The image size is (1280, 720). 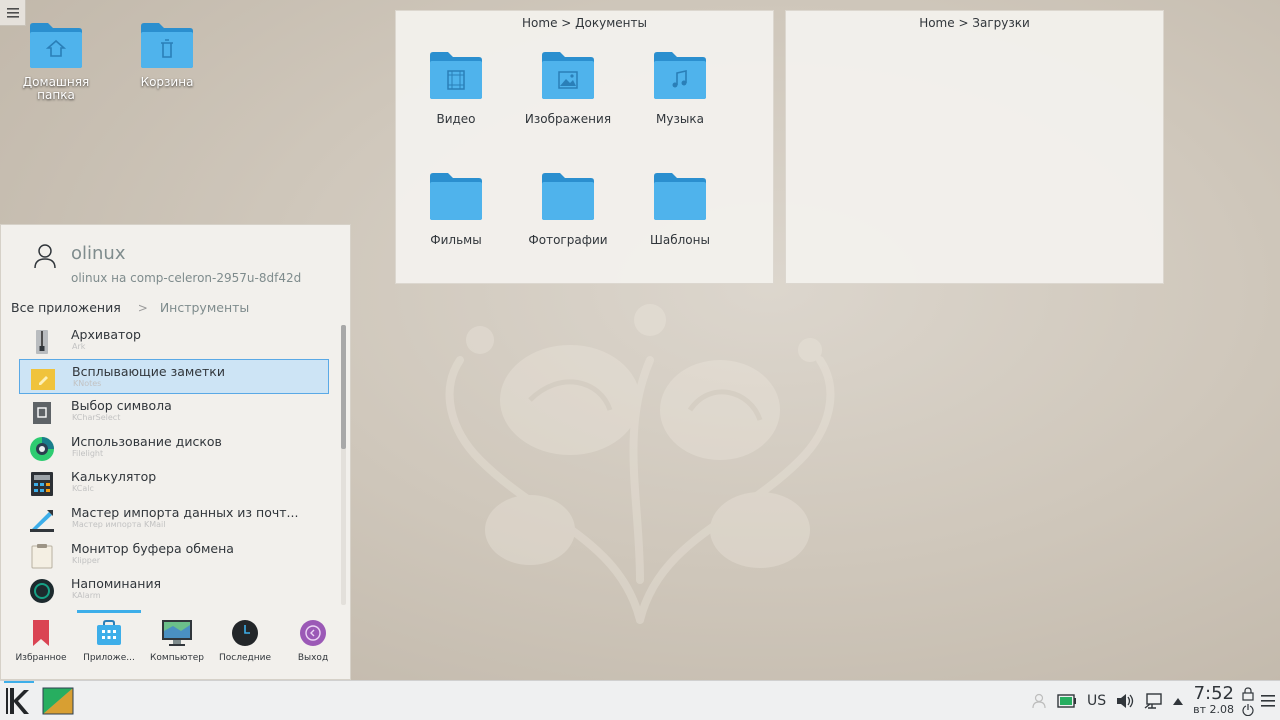 What do you see at coordinates (456, 109) in the screenshot?
I see `folder-item-video: Видео` at bounding box center [456, 109].